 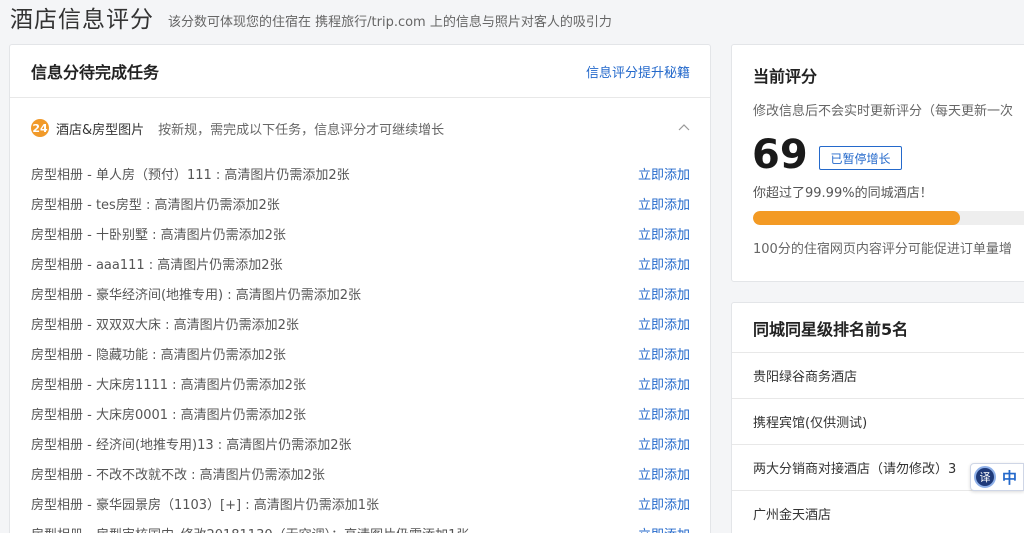 I want to click on score-progress-bar, so click(x=888, y=218).